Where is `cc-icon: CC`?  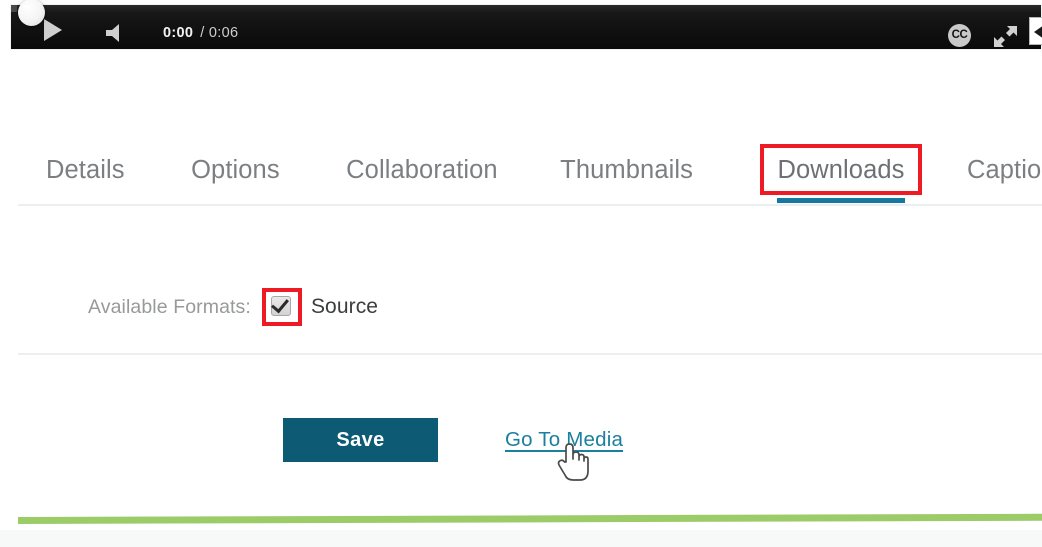 cc-icon: CC is located at coordinates (959, 35).